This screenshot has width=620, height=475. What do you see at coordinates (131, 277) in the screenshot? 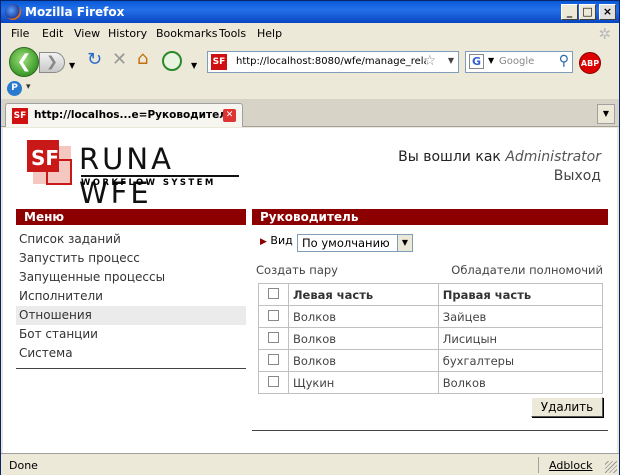
I see `sidebar-item-running-processes: Запущенные процессы` at bounding box center [131, 277].